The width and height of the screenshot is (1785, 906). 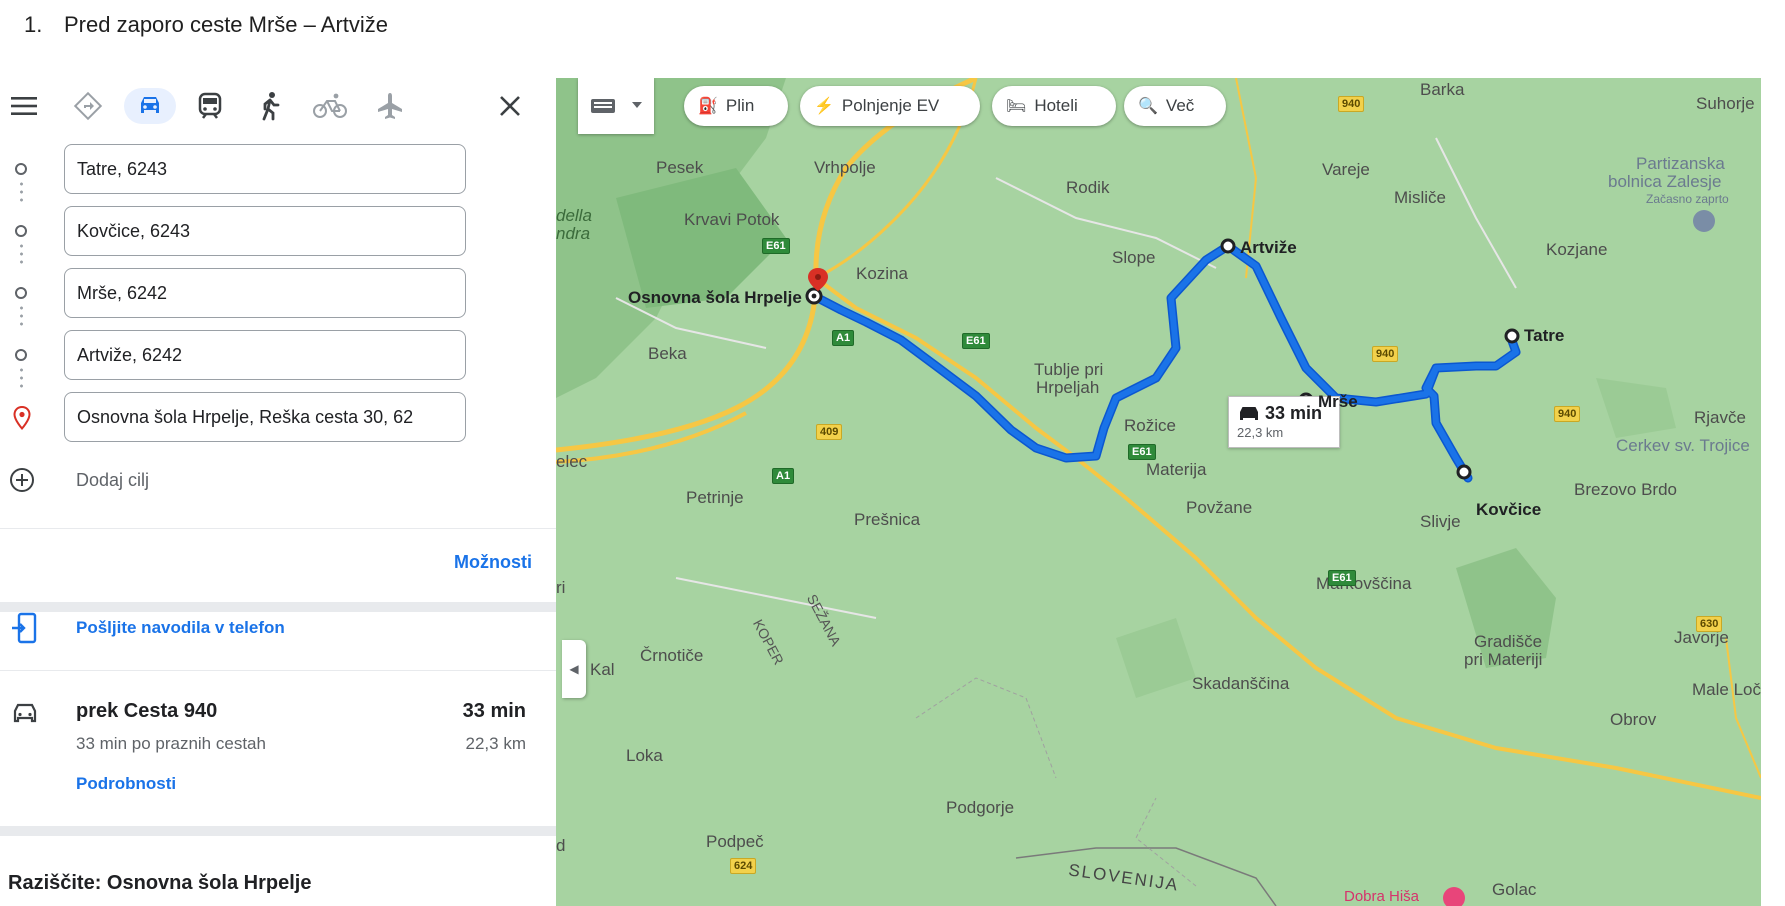 I want to click on place-label: Kal, so click(x=602, y=669).